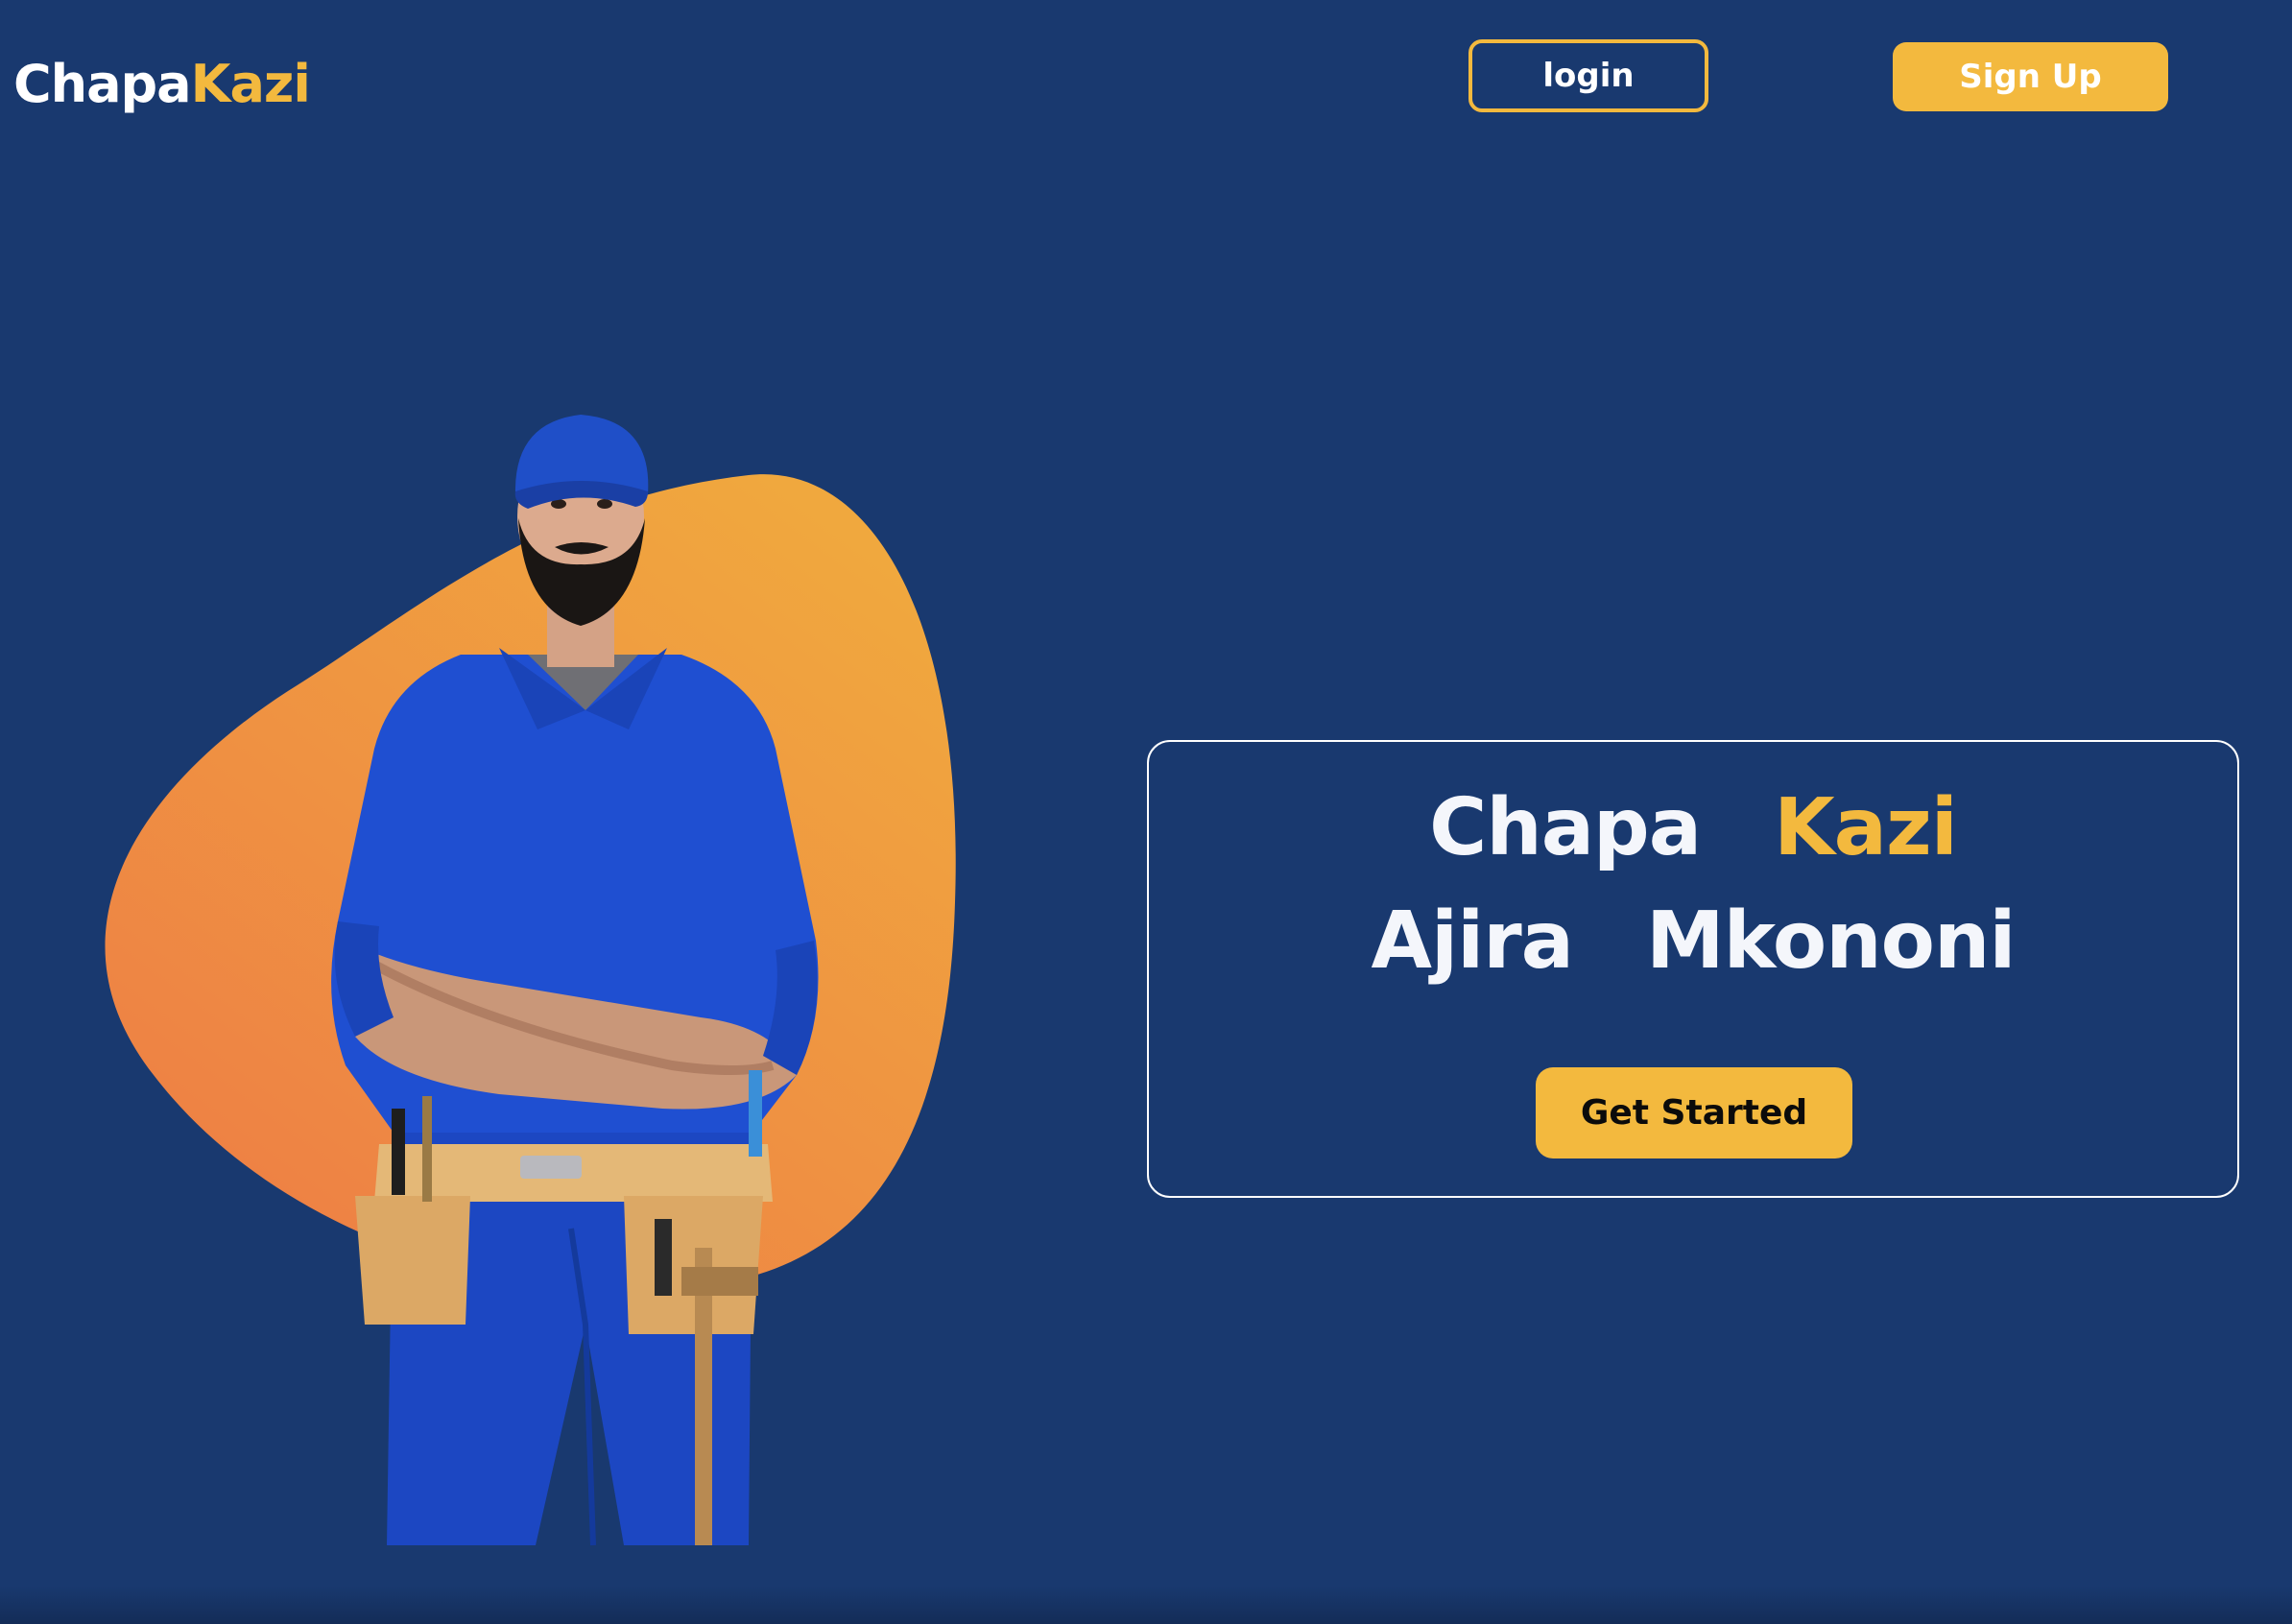 This screenshot has height=1624, width=2292. Describe the element at coordinates (1866, 828) in the screenshot. I see `hero-word-kazi: Kazi` at that location.